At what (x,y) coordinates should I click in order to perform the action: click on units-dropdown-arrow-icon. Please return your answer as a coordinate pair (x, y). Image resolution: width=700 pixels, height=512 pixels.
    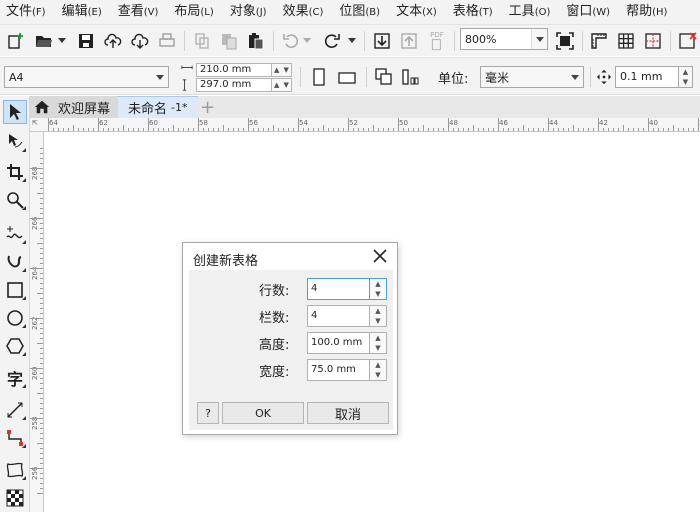
    Looking at the image, I should click on (575, 77).